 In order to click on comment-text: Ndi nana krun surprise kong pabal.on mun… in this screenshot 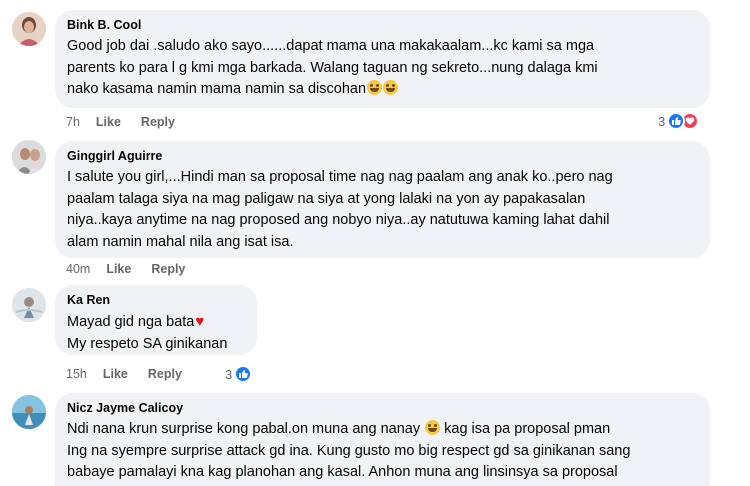, I will do `click(349, 450)`.